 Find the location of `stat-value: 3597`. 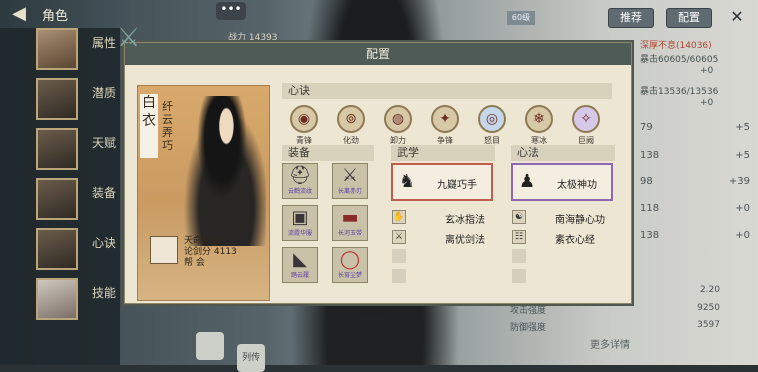

stat-value: 3597 is located at coordinates (708, 325).